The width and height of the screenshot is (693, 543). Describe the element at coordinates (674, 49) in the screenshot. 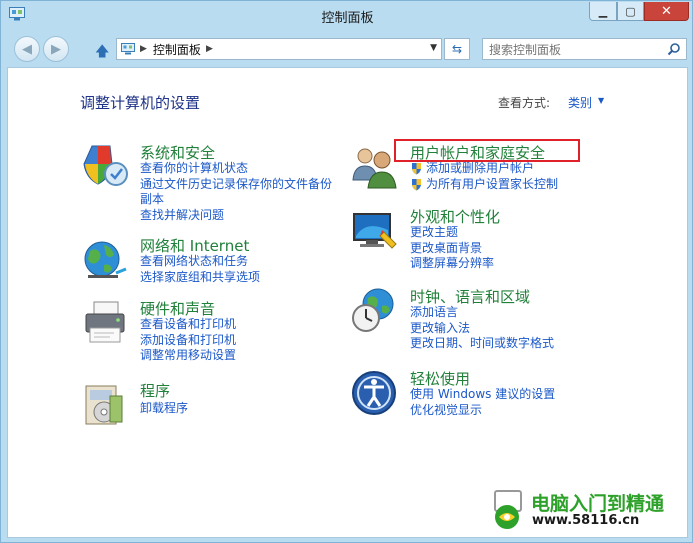

I see `search-icon` at that location.